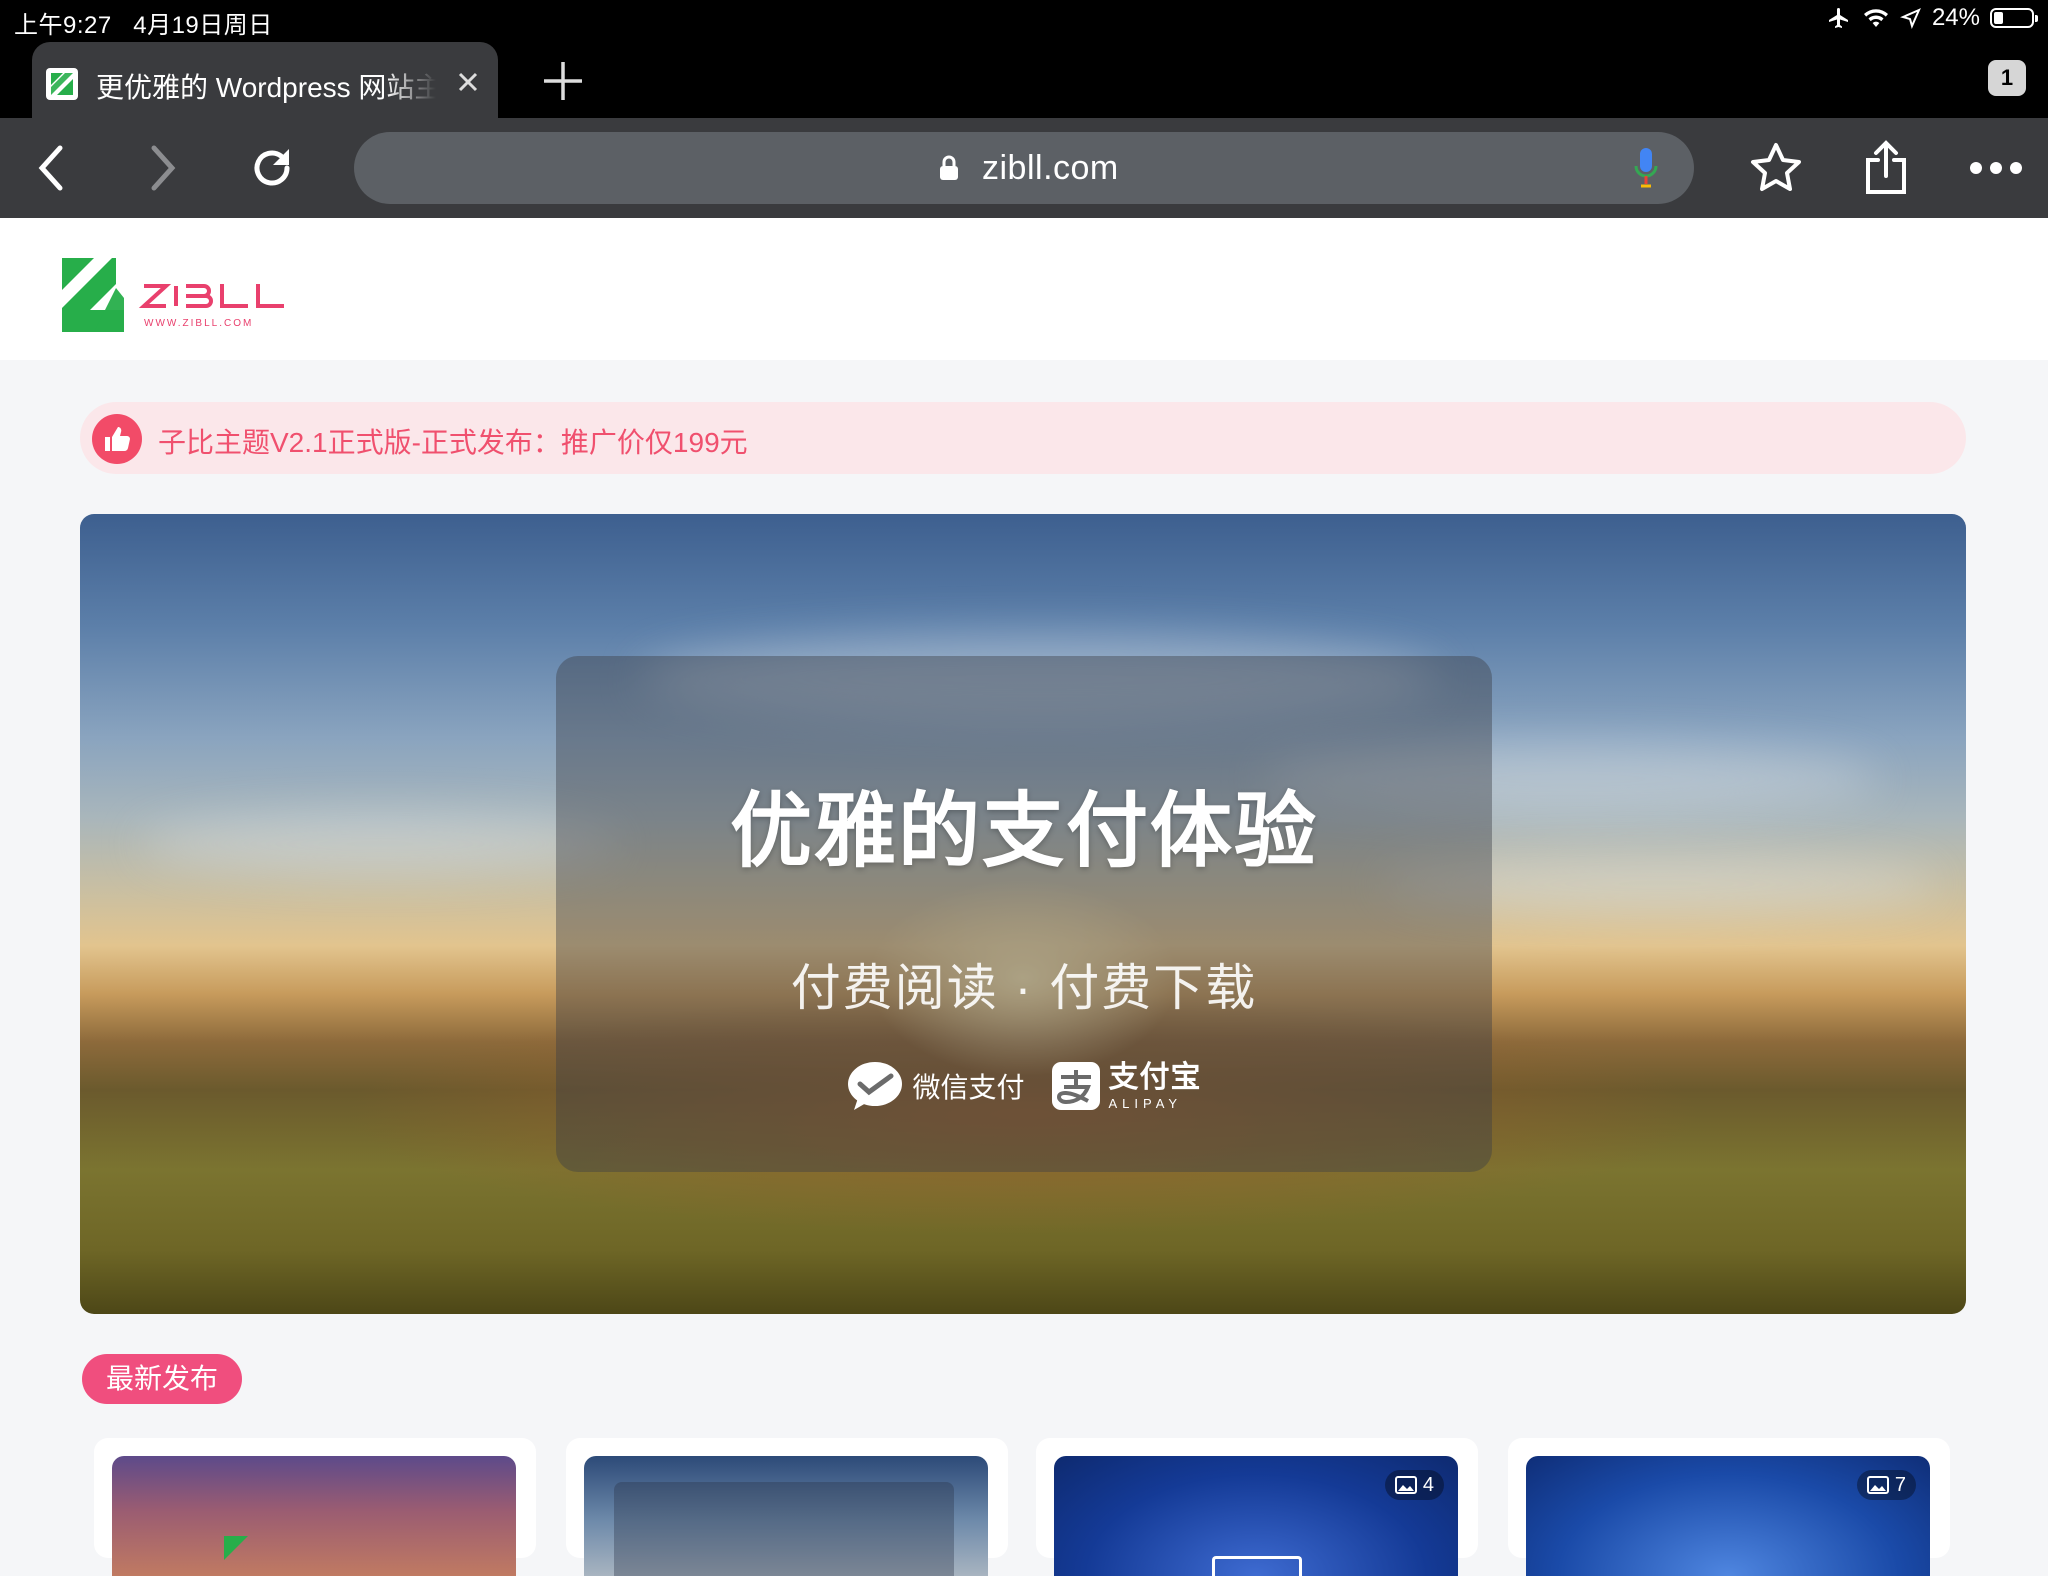 The height and width of the screenshot is (1576, 2048). I want to click on tab-strip: 更优雅的 Wordpress 网站主 1, so click(1024, 78).